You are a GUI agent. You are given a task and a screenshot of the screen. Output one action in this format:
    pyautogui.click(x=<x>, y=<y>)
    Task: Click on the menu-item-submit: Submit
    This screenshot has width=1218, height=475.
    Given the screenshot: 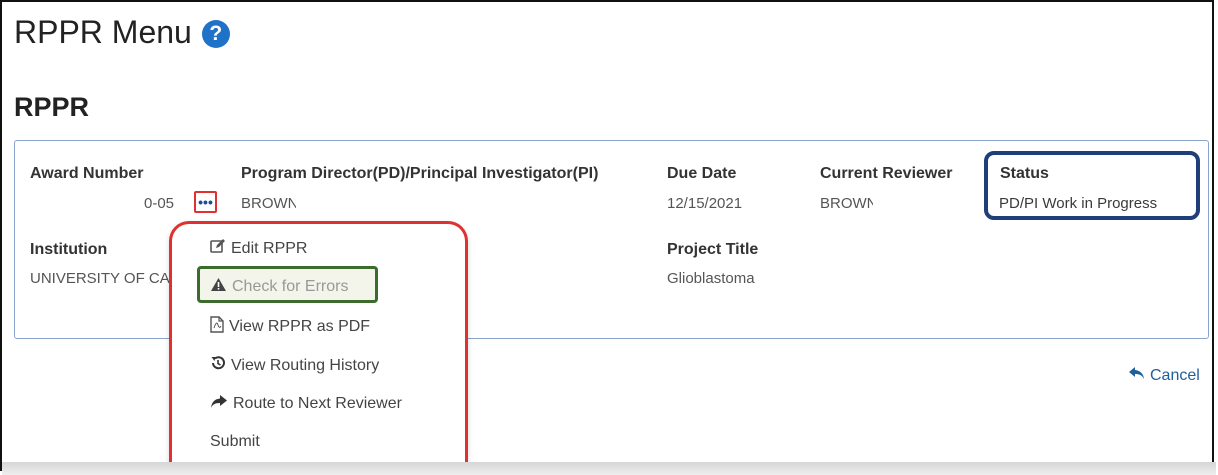 What is the action you would take?
    pyautogui.click(x=235, y=442)
    